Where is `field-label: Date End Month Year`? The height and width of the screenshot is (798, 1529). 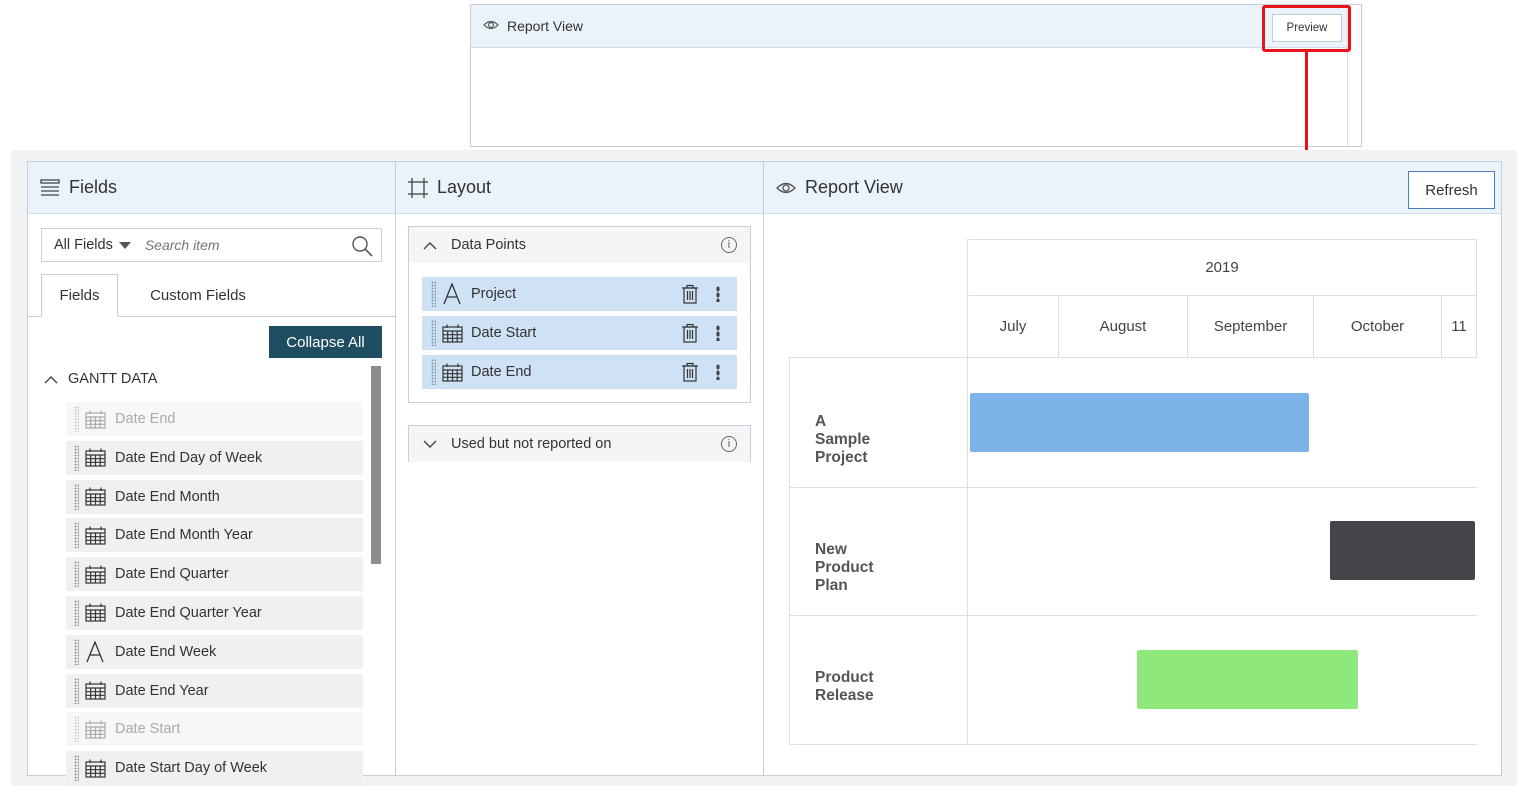
field-label: Date End Month Year is located at coordinates (184, 535).